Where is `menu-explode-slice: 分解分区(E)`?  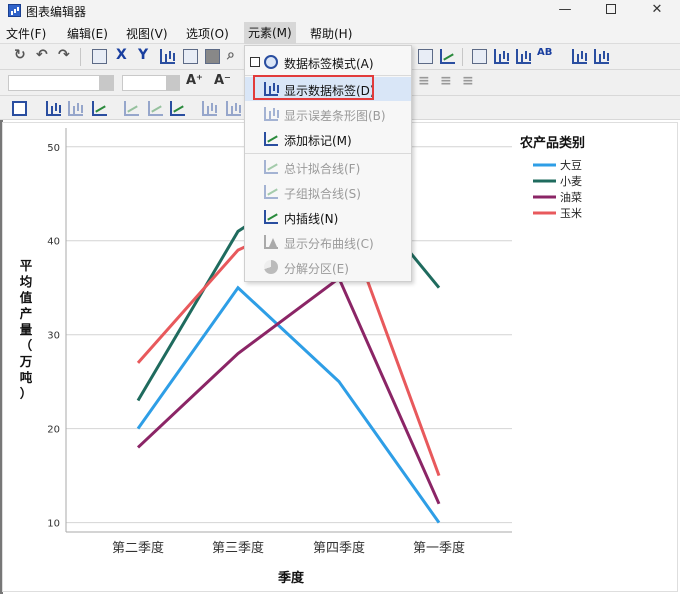 menu-explode-slice: 分解分区(E) is located at coordinates (328, 267).